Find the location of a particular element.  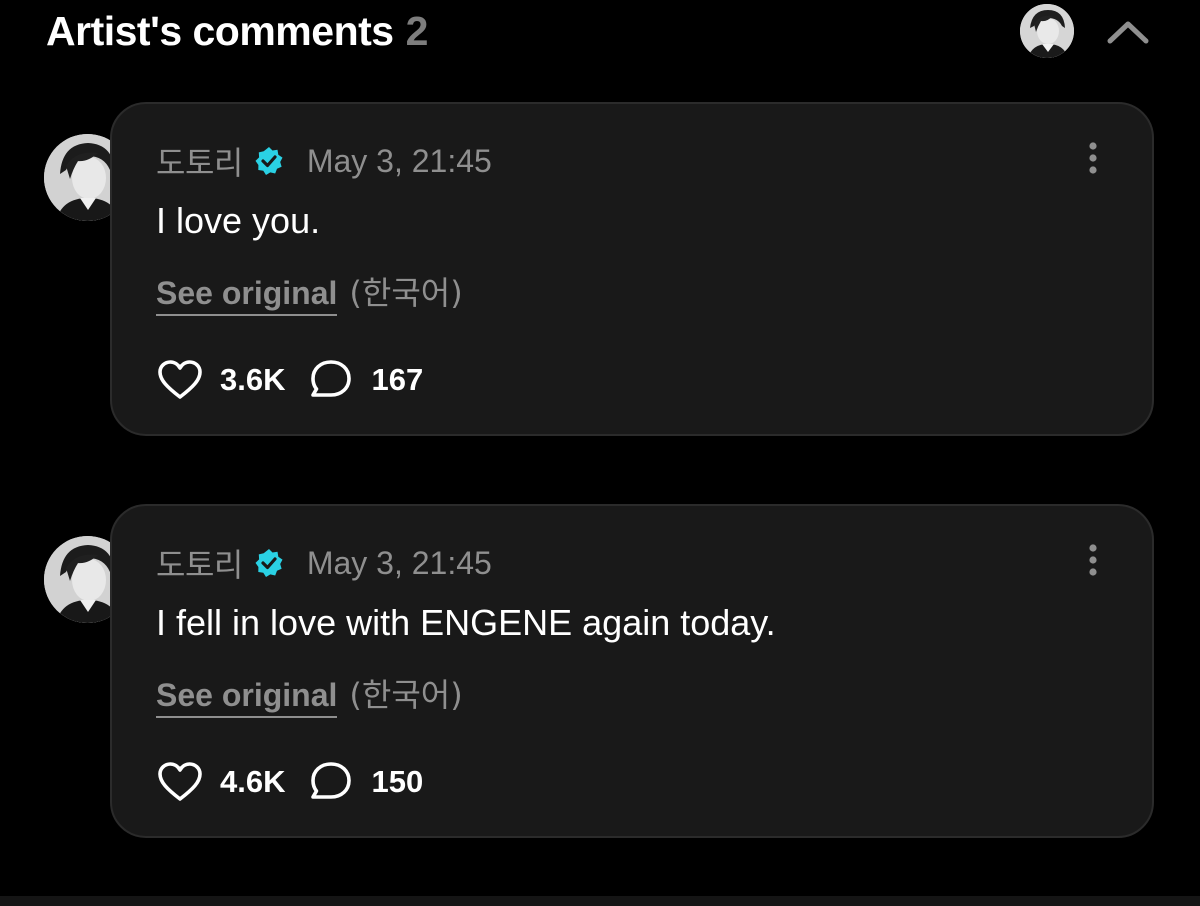

comments-header: Artist's comments 2 is located at coordinates (600, 35).